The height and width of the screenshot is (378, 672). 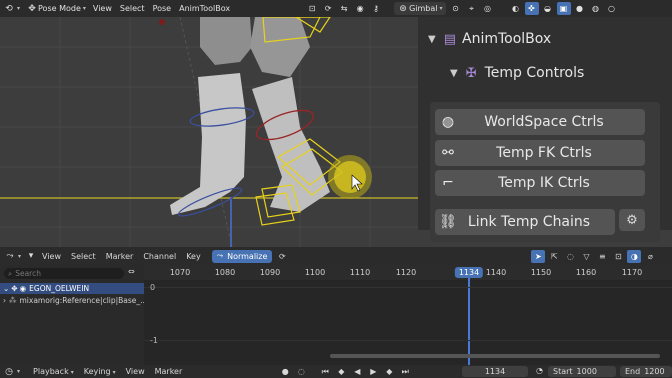 What do you see at coordinates (220, 255) in the screenshot?
I see `normalize-icon: ⤳` at bounding box center [220, 255].